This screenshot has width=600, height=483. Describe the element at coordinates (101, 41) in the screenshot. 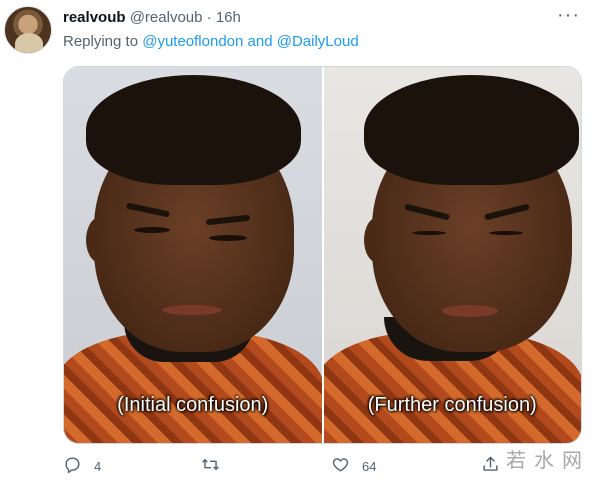

I see `replying-prefix: Replying to` at that location.